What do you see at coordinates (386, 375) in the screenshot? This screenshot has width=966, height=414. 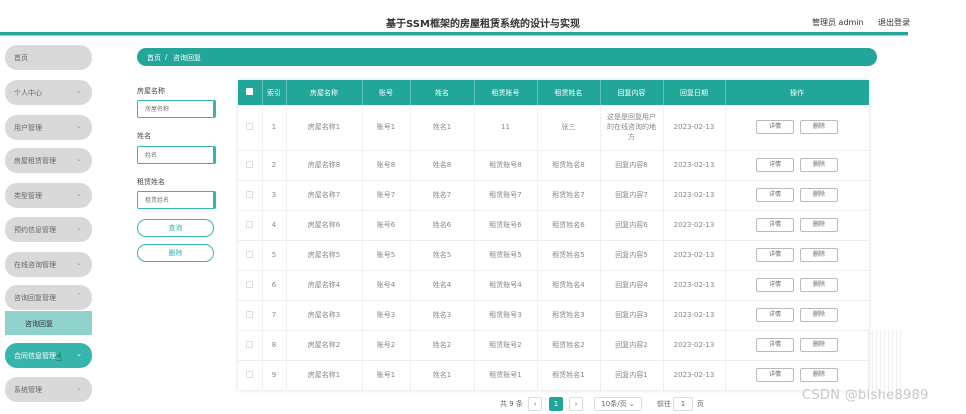 I see `cell-account: 账号1` at bounding box center [386, 375].